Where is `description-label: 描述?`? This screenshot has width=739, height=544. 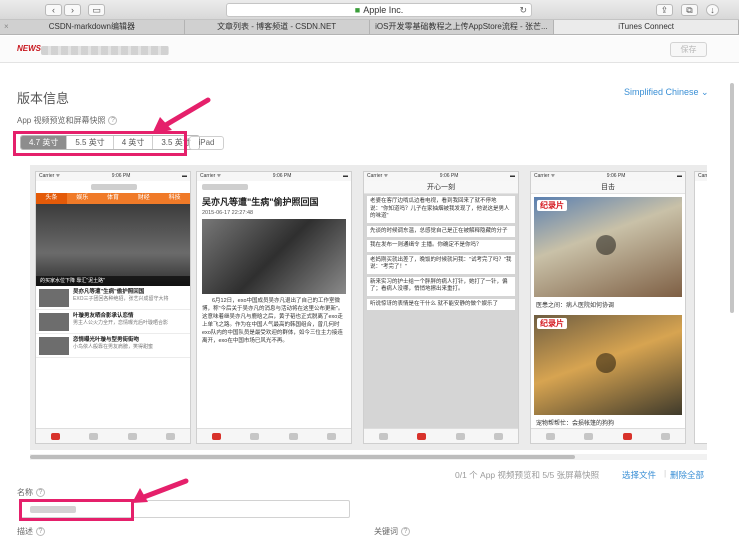 description-label: 描述? is located at coordinates (31, 531).